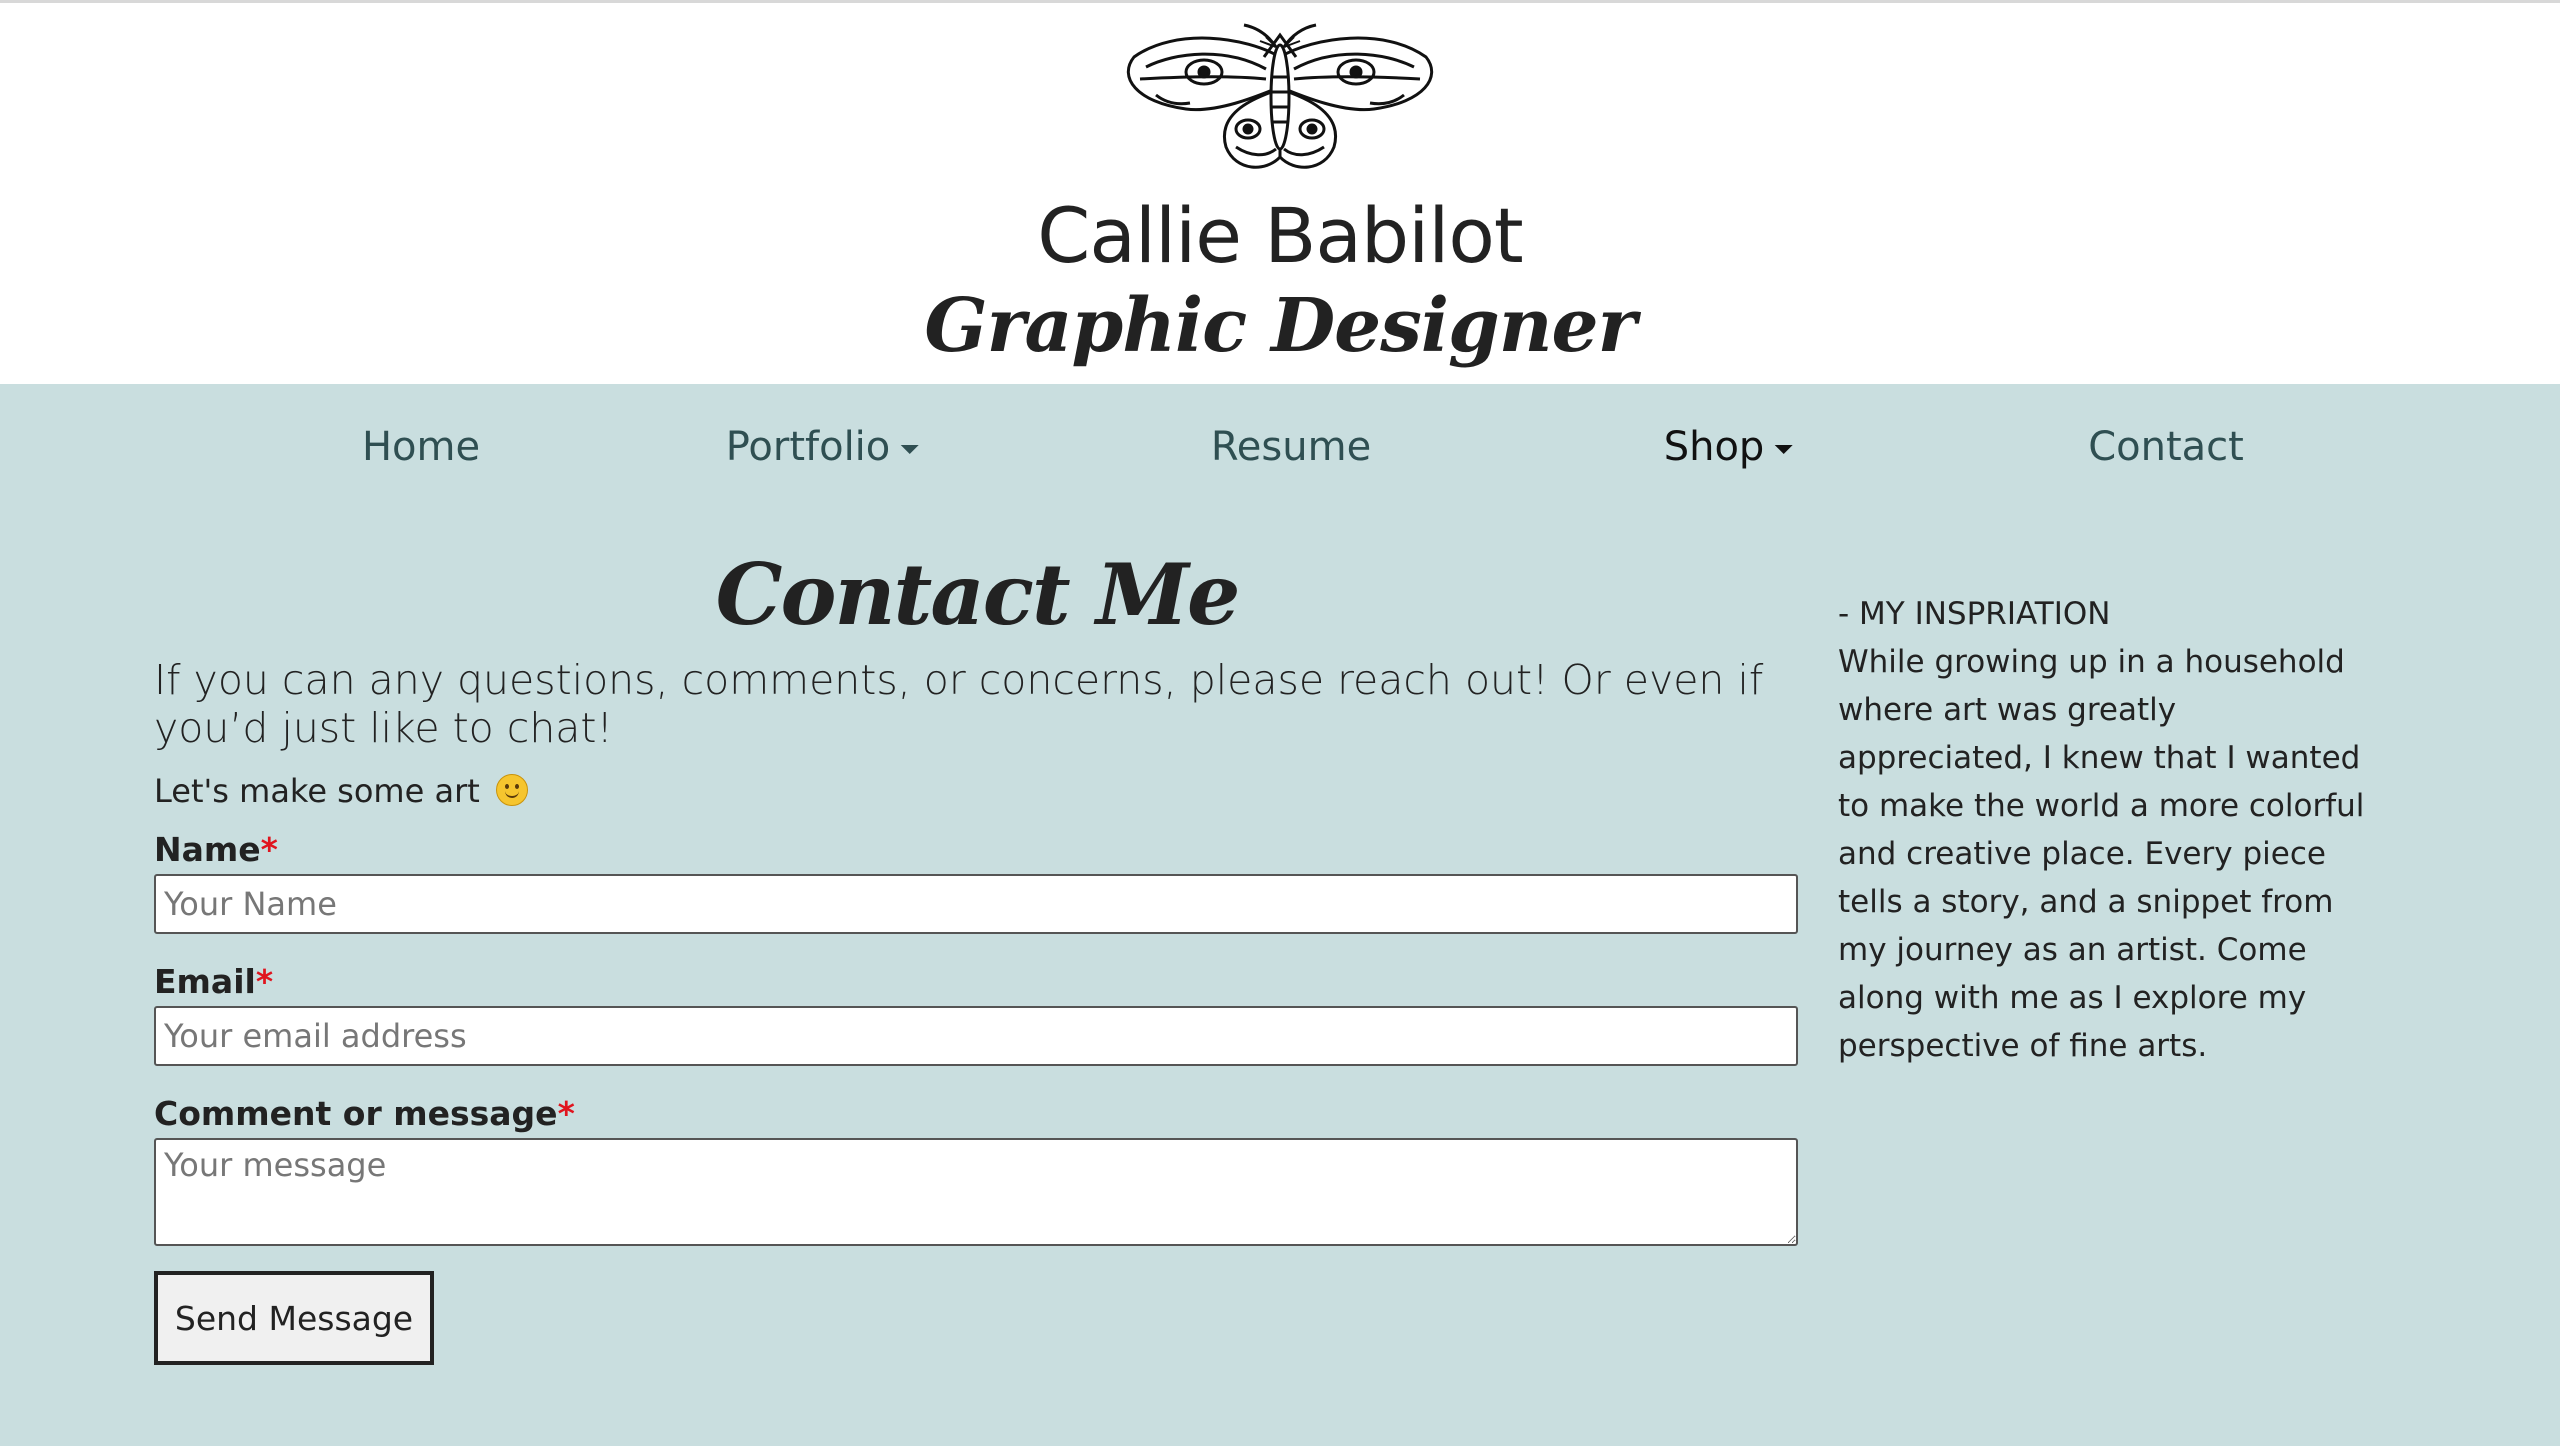 This screenshot has width=2560, height=1446. Describe the element at coordinates (978, 594) in the screenshot. I see `page-title: Contact Me` at that location.